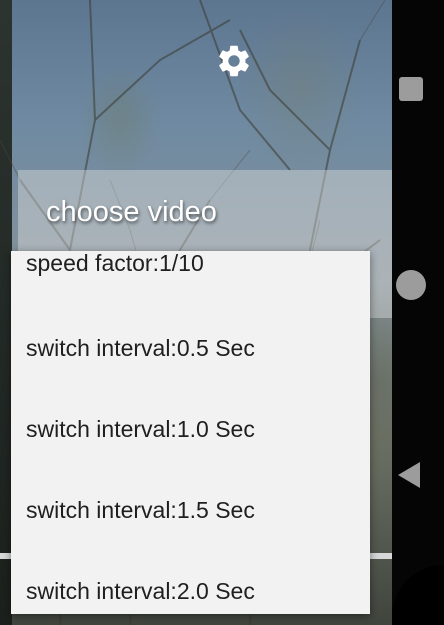 This screenshot has height=625, width=444. What do you see at coordinates (140, 348) in the screenshot?
I see `menu-item-label: switch interval:0.5 Sec` at bounding box center [140, 348].